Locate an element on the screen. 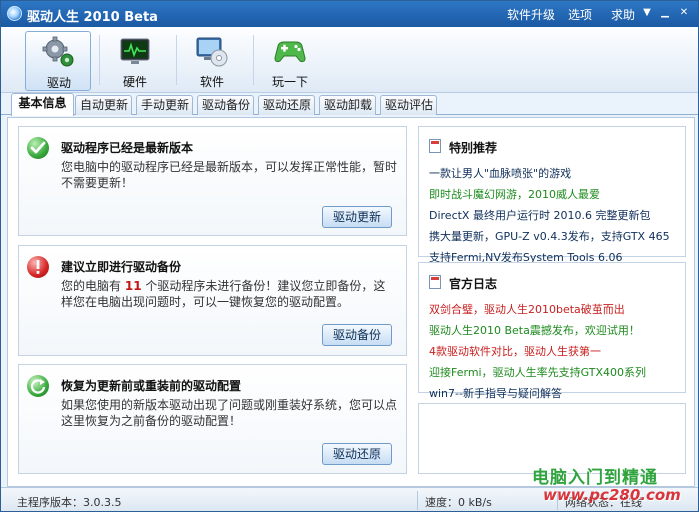 This screenshot has width=699, height=512. check-icon is located at coordinates (38, 148).